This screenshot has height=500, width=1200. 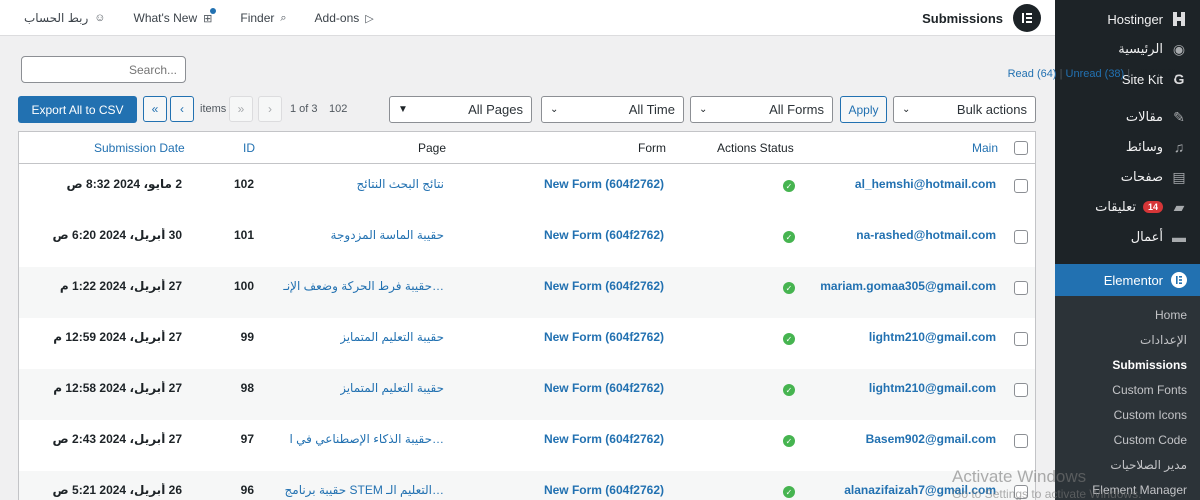 What do you see at coordinates (117, 388) in the screenshot?
I see `submission-date: 27 أبريل، 2024 12:58 م` at bounding box center [117, 388].